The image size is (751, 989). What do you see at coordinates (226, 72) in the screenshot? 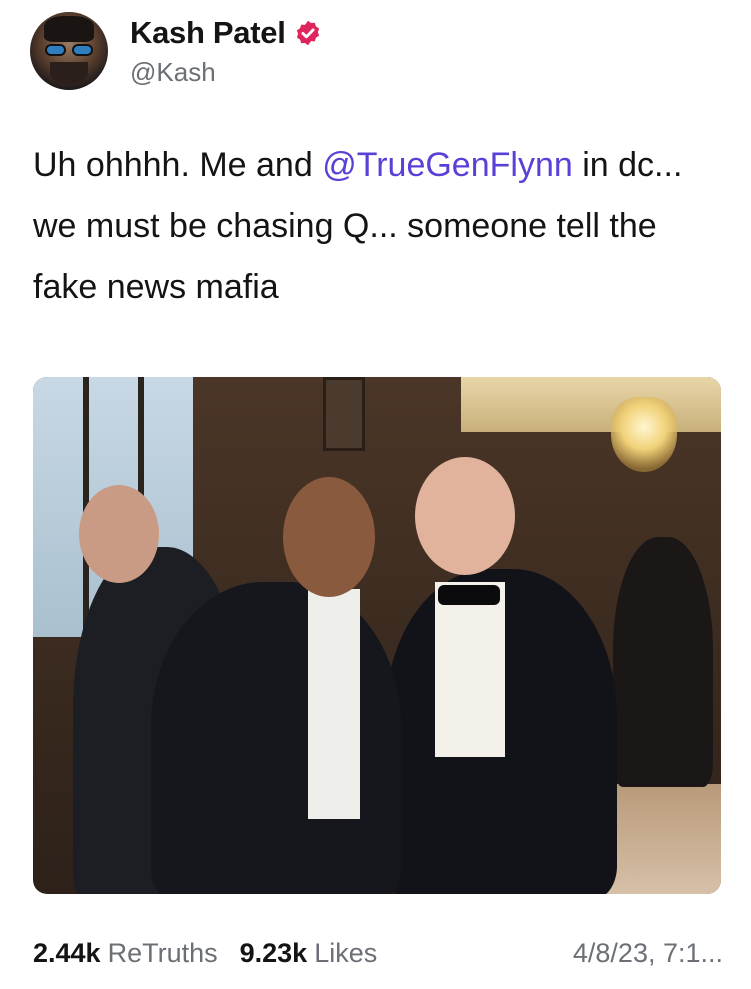
I see `user-handle: @Kash` at bounding box center [226, 72].